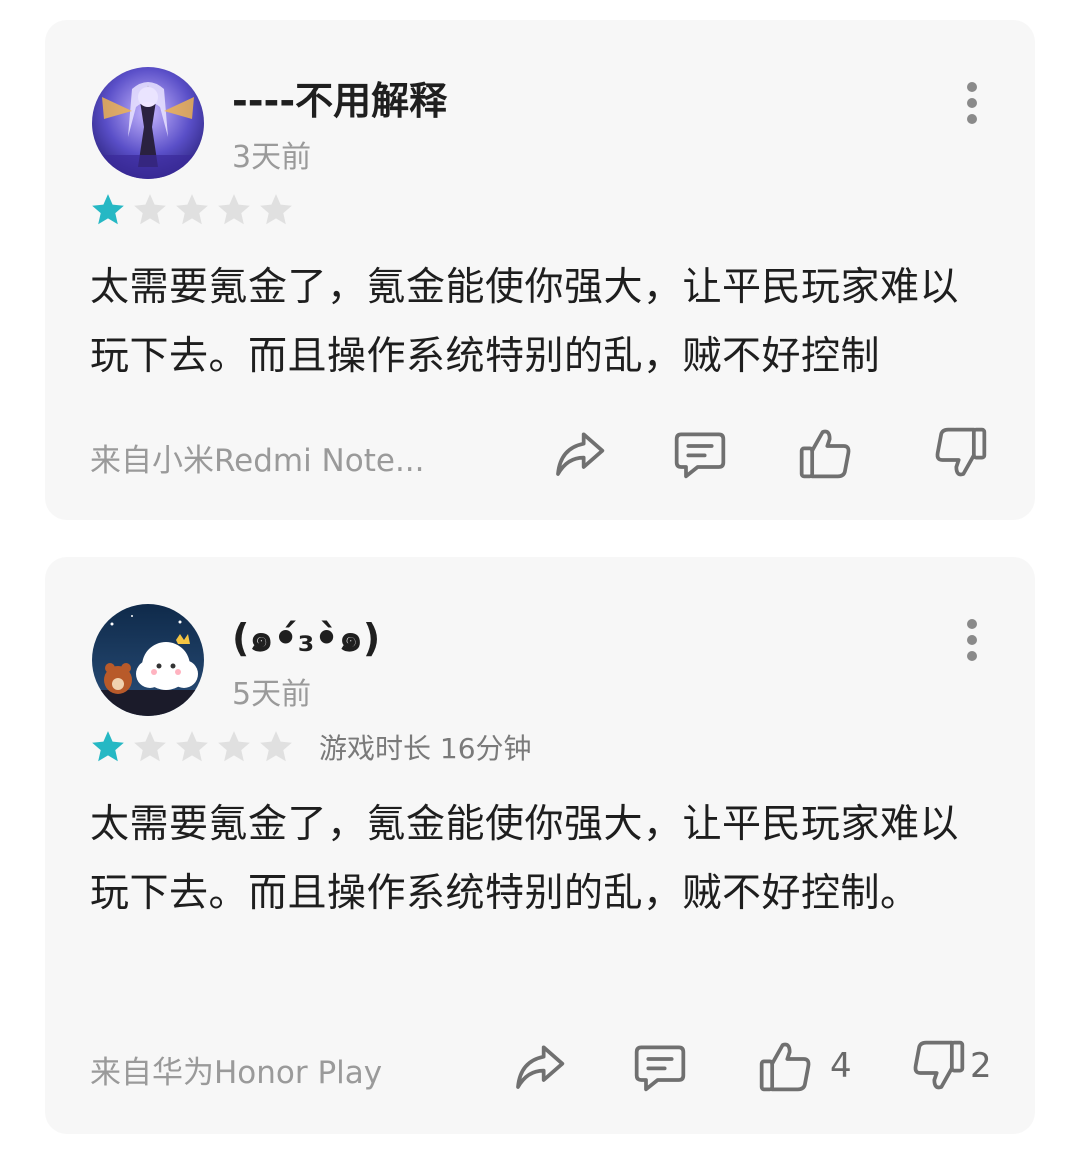 The width and height of the screenshot is (1080, 1161). What do you see at coordinates (306, 637) in the screenshot?
I see `username: (๑•́₃•̀๑)` at bounding box center [306, 637].